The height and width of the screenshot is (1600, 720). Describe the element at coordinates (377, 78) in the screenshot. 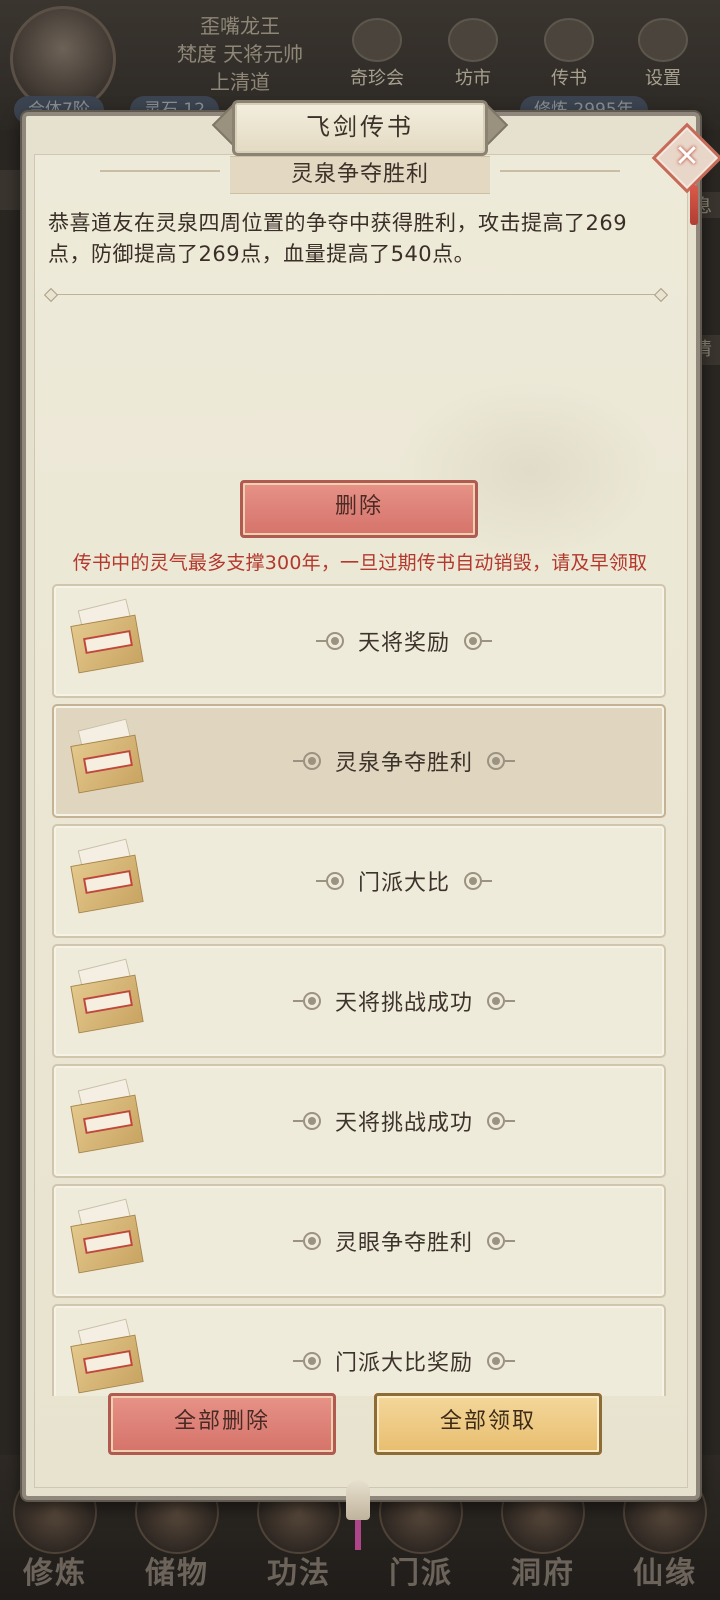

I see `top-button-label: 奇珍会` at that location.